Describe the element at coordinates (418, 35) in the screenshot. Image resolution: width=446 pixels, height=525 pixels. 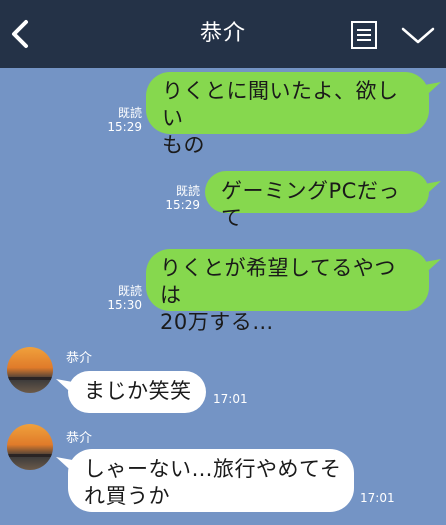
I see `chevron-down-icon` at that location.